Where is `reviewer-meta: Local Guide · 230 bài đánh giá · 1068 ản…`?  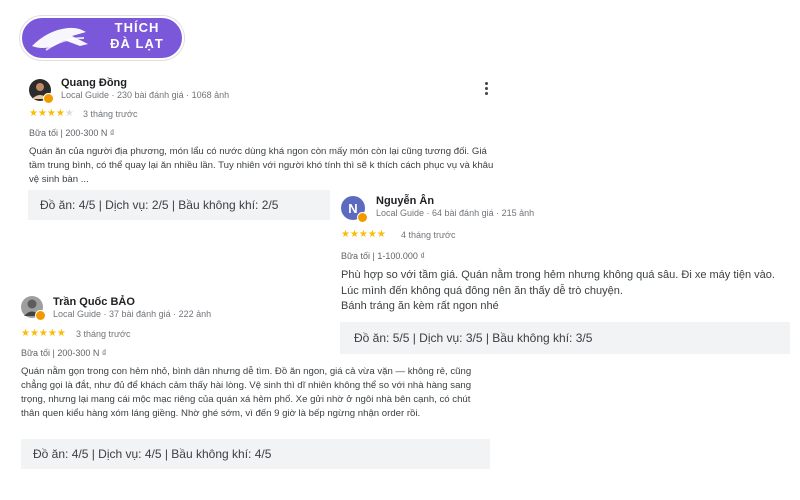
reviewer-meta: Local Guide · 230 bài đánh giá · 1068 ản… is located at coordinates (145, 95).